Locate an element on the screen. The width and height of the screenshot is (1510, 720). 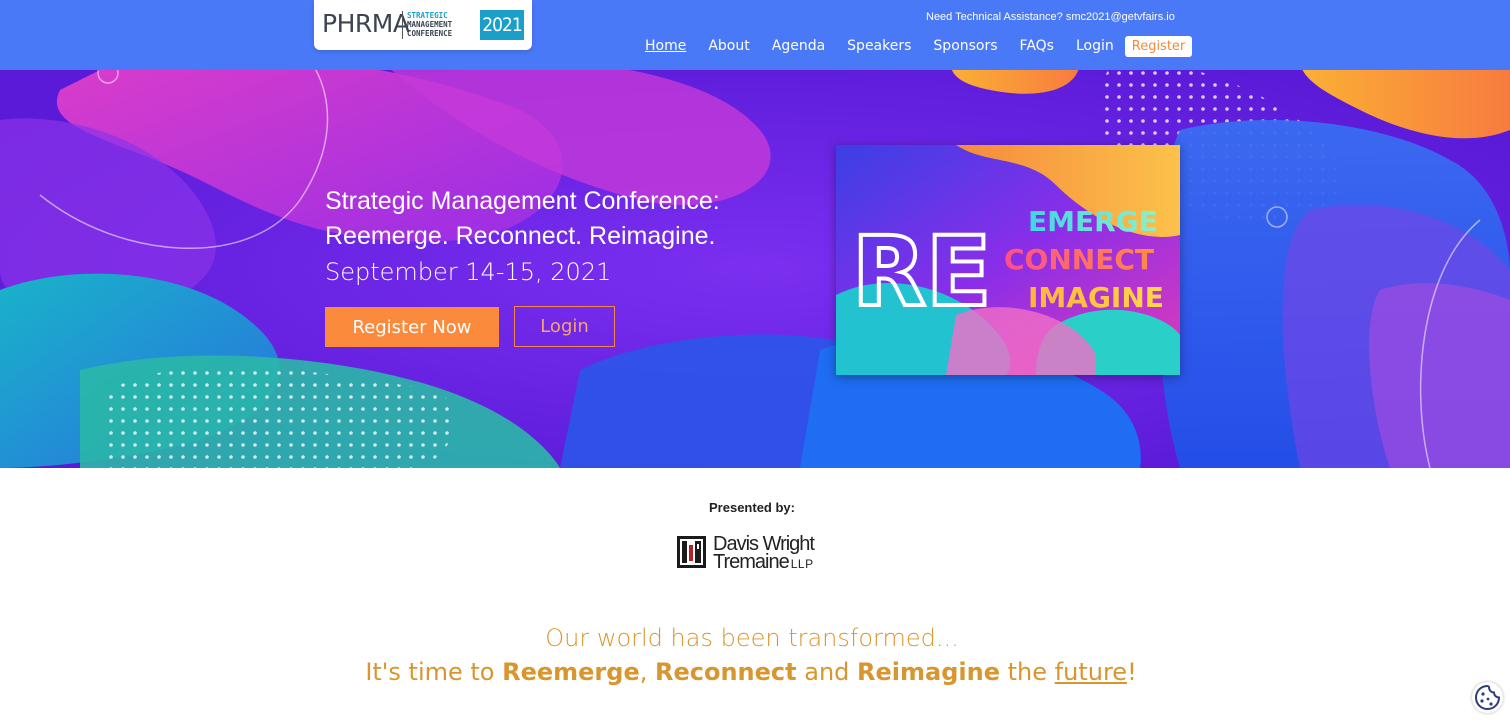
graphic-art: RE EMERGE CONNECT IMAGINE is located at coordinates (1008, 260).